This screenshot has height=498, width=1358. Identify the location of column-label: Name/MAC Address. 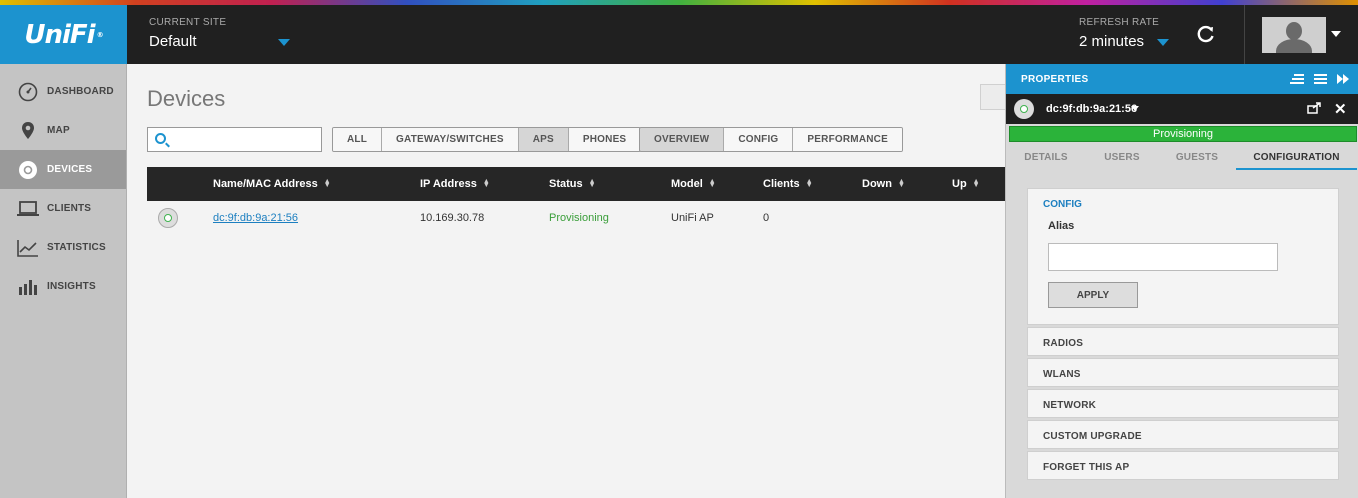
(265, 184).